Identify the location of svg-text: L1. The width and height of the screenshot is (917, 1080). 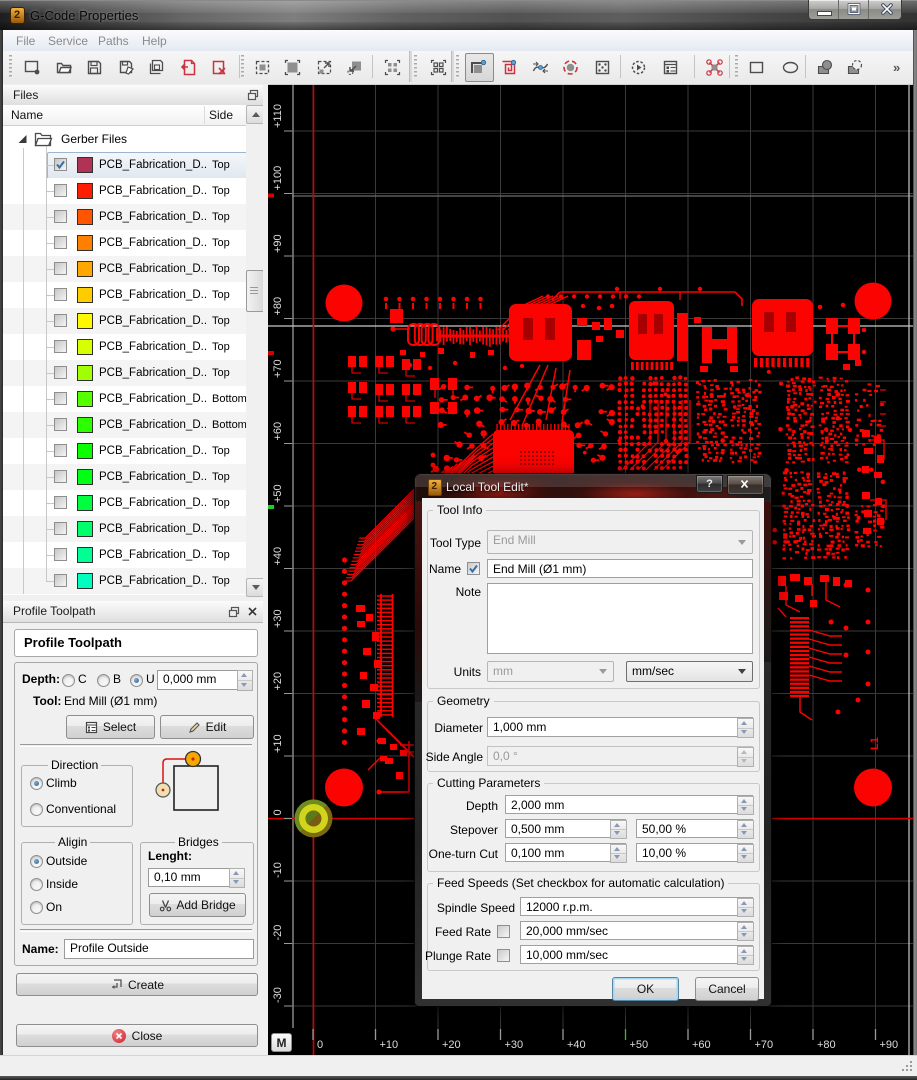
(875, 743).